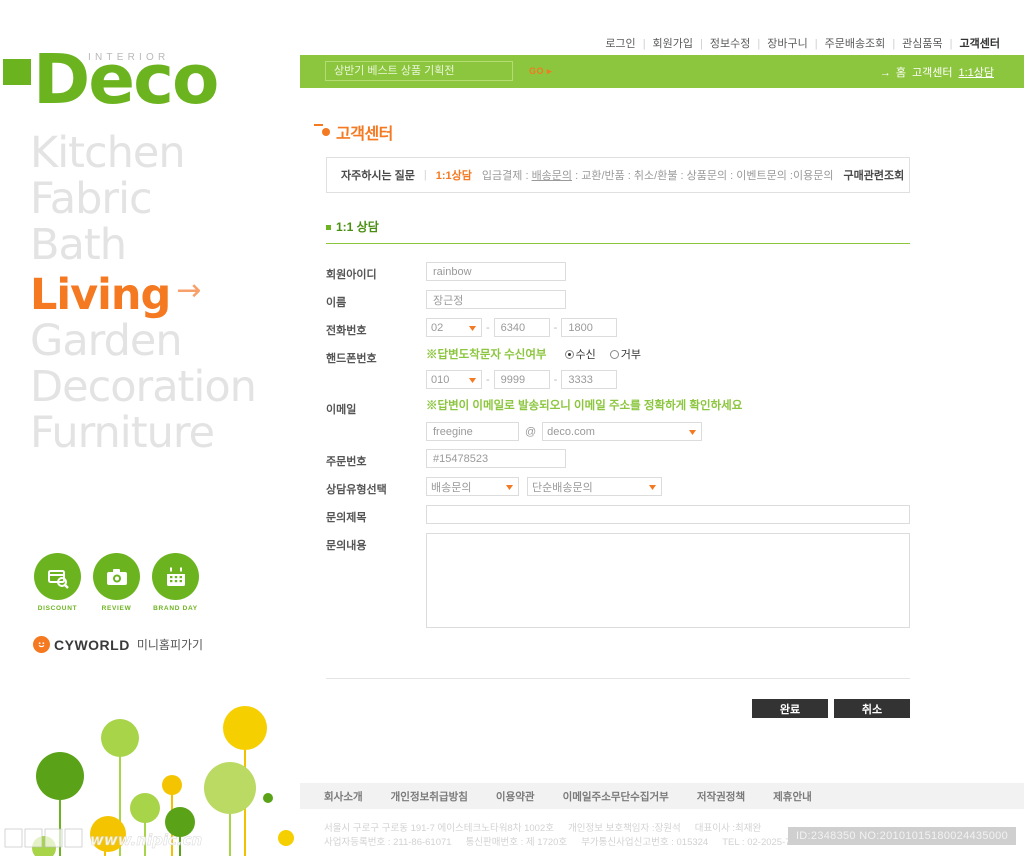  Describe the element at coordinates (116, 576) in the screenshot. I see `camera-icon` at that location.